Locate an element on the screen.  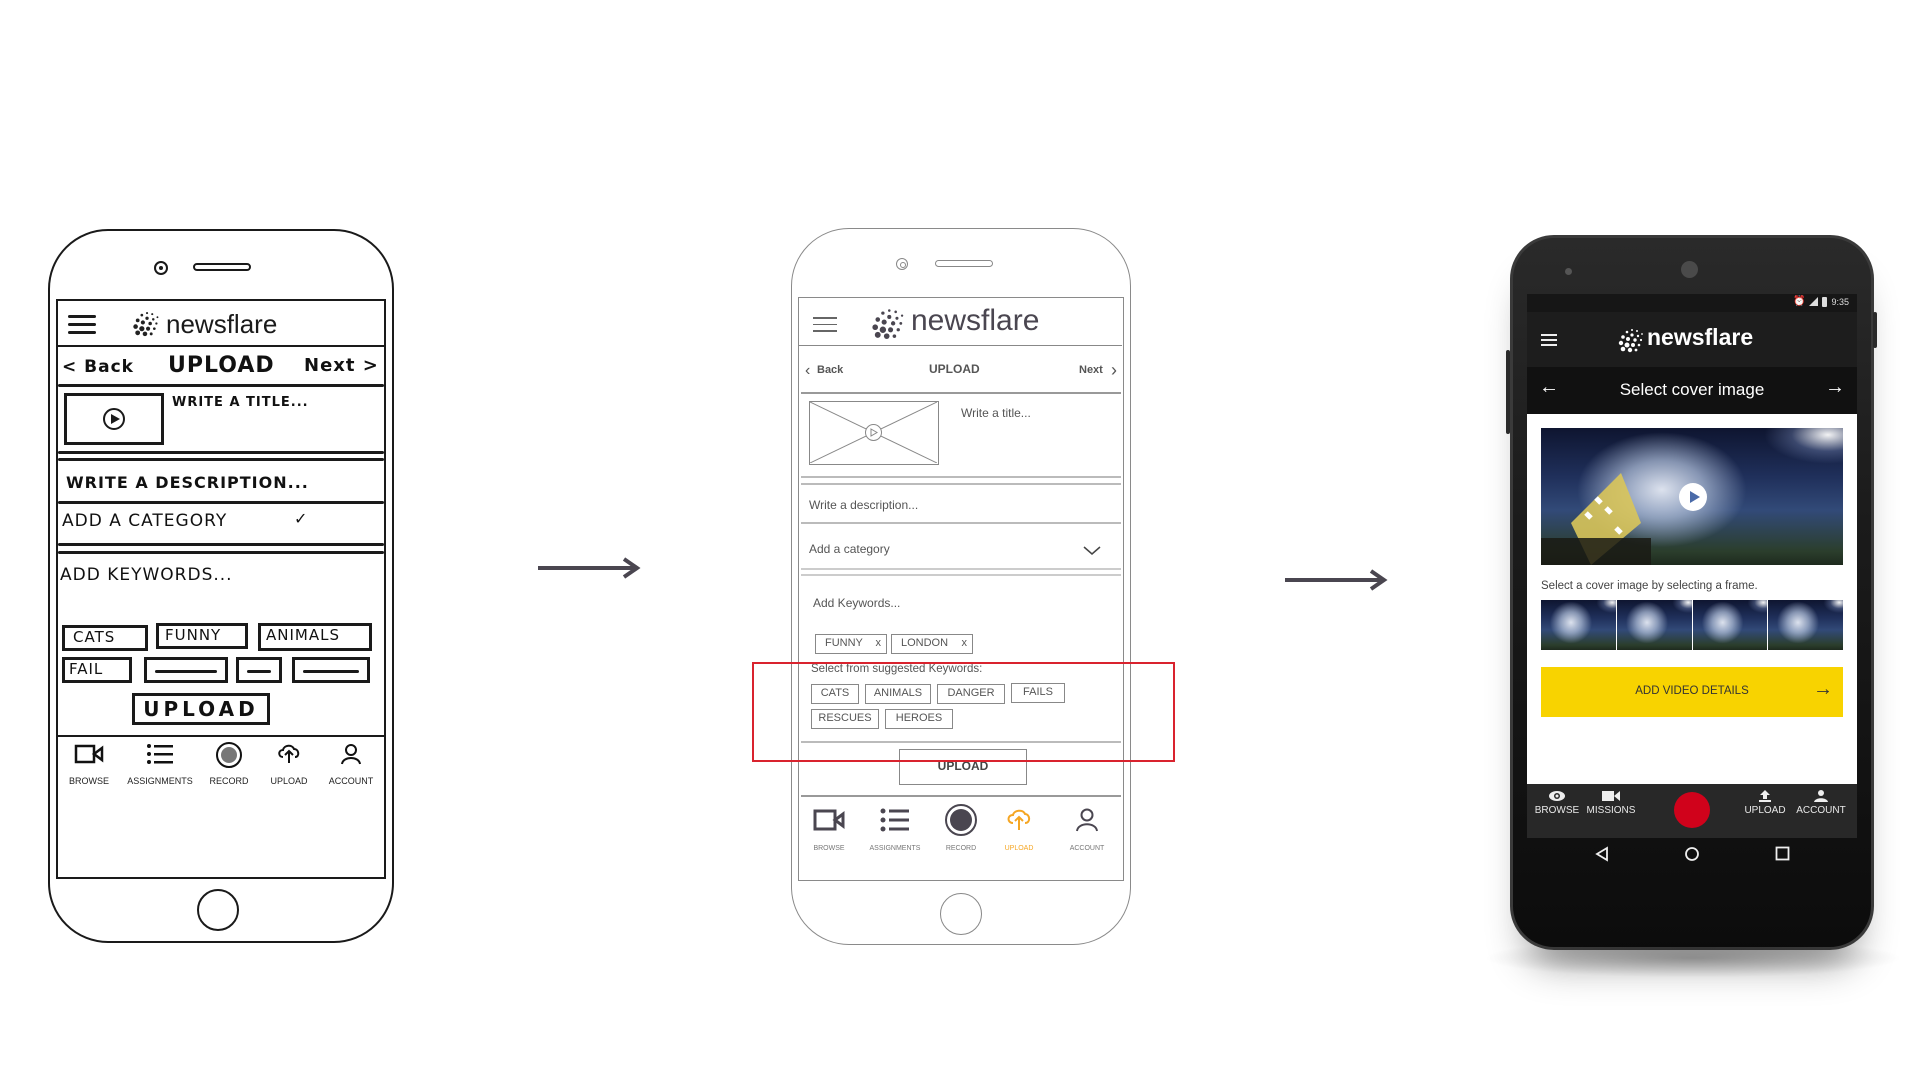
image-placeholder-icon is located at coordinates (873, 432).